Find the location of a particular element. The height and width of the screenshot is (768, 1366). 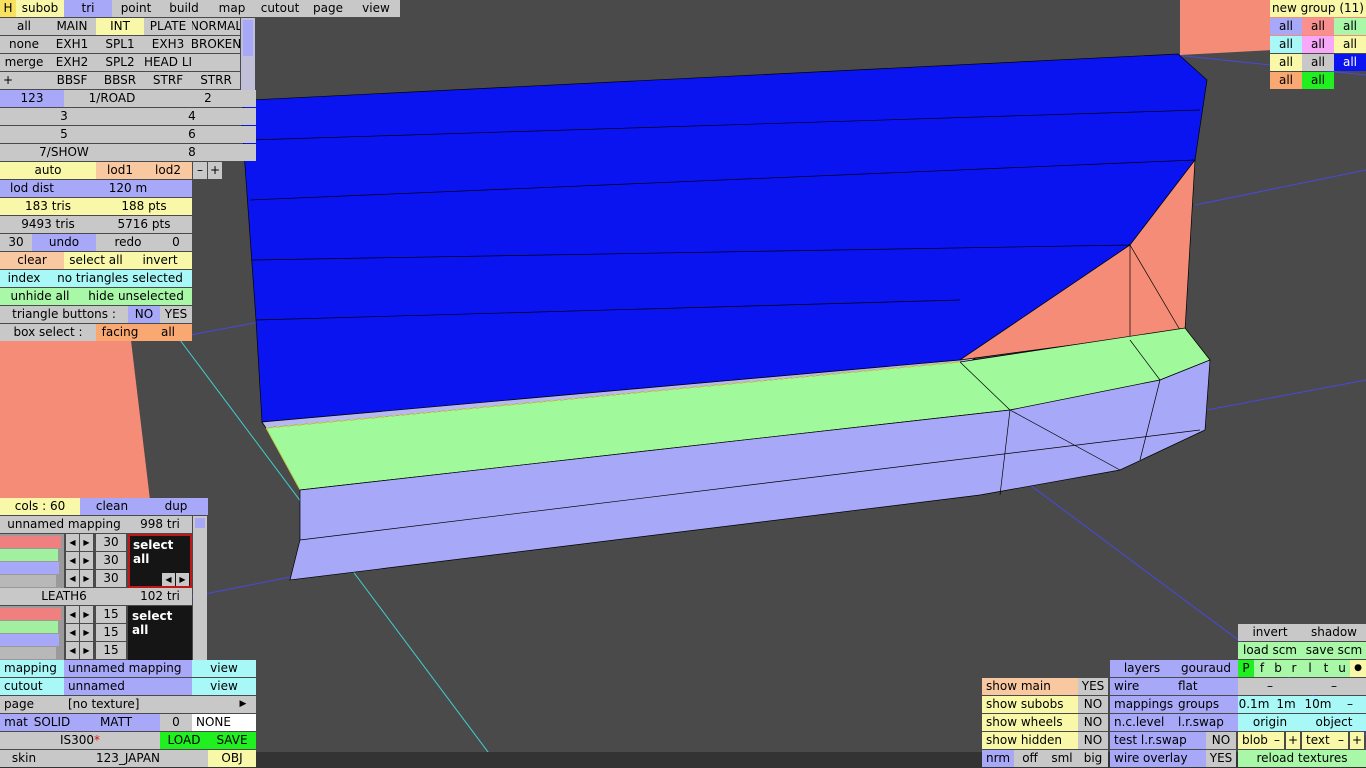

wire-button: wire is located at coordinates (1142, 686).